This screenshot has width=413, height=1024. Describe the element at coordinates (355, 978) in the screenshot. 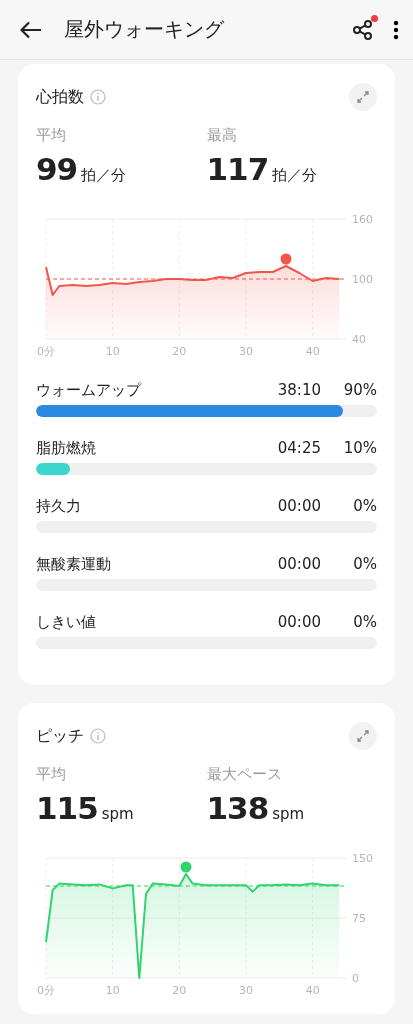

I see `axis-label: 0` at that location.